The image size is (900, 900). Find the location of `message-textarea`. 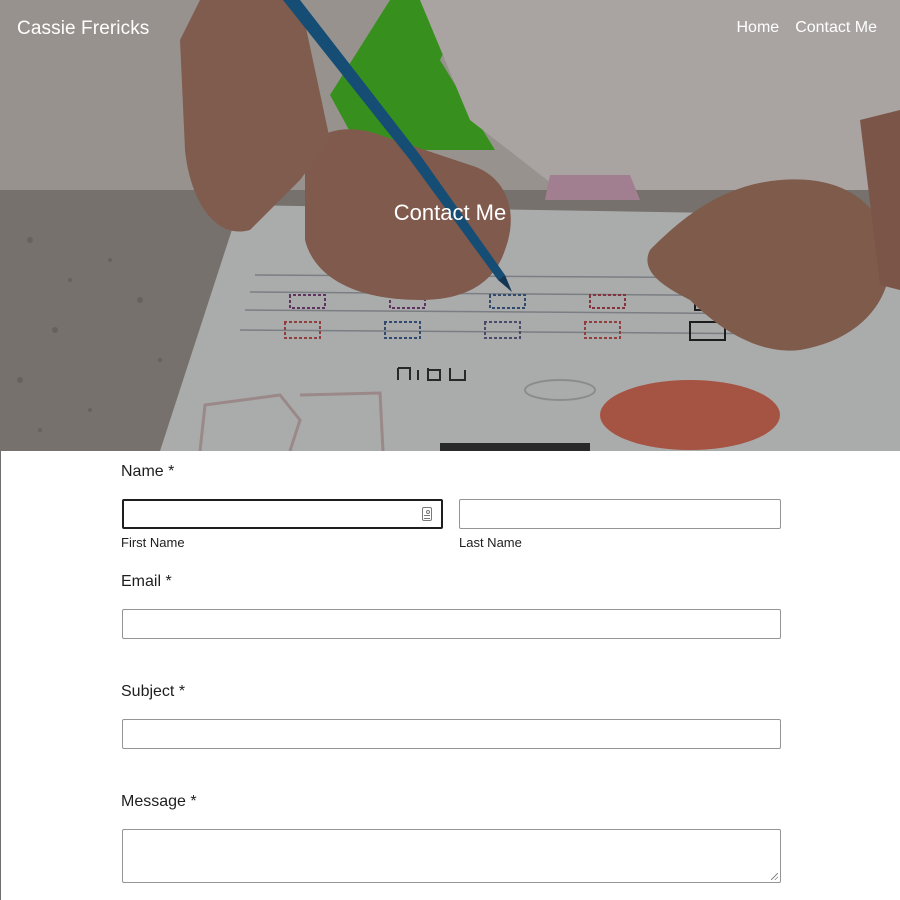

message-textarea is located at coordinates (451, 856).